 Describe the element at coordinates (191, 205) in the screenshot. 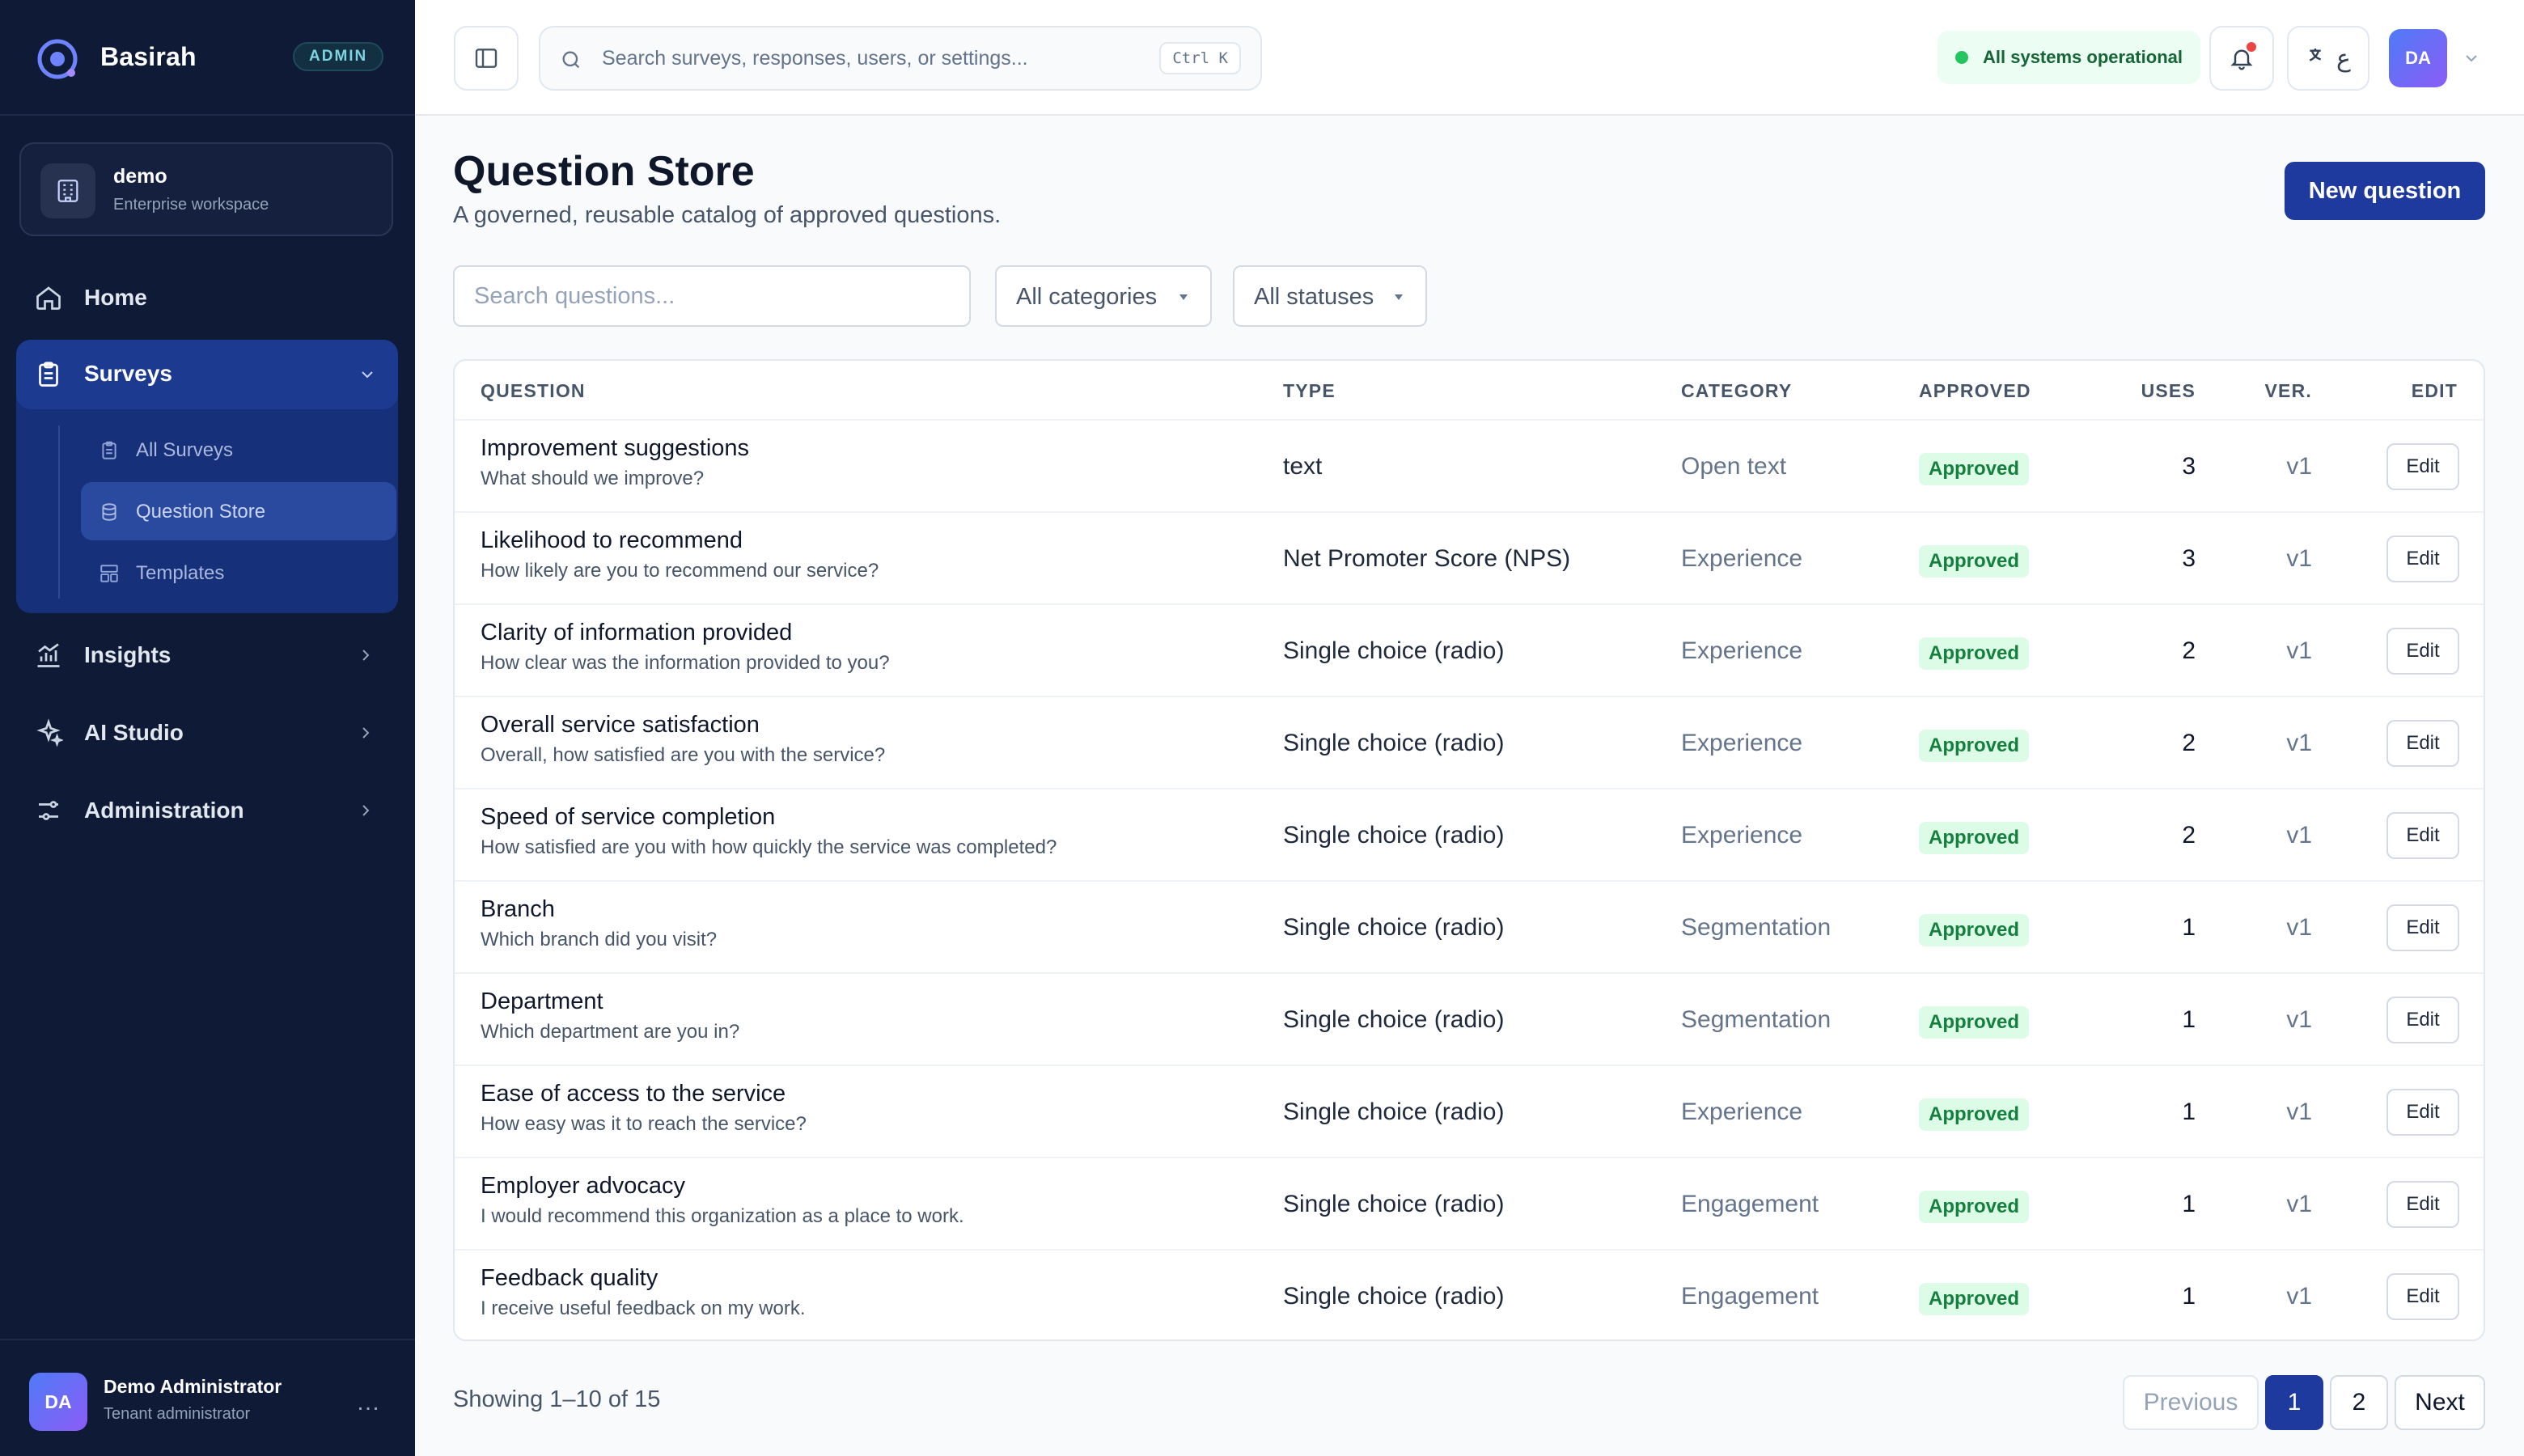

I see `workspace-subtitle: Enterprise workspace` at that location.